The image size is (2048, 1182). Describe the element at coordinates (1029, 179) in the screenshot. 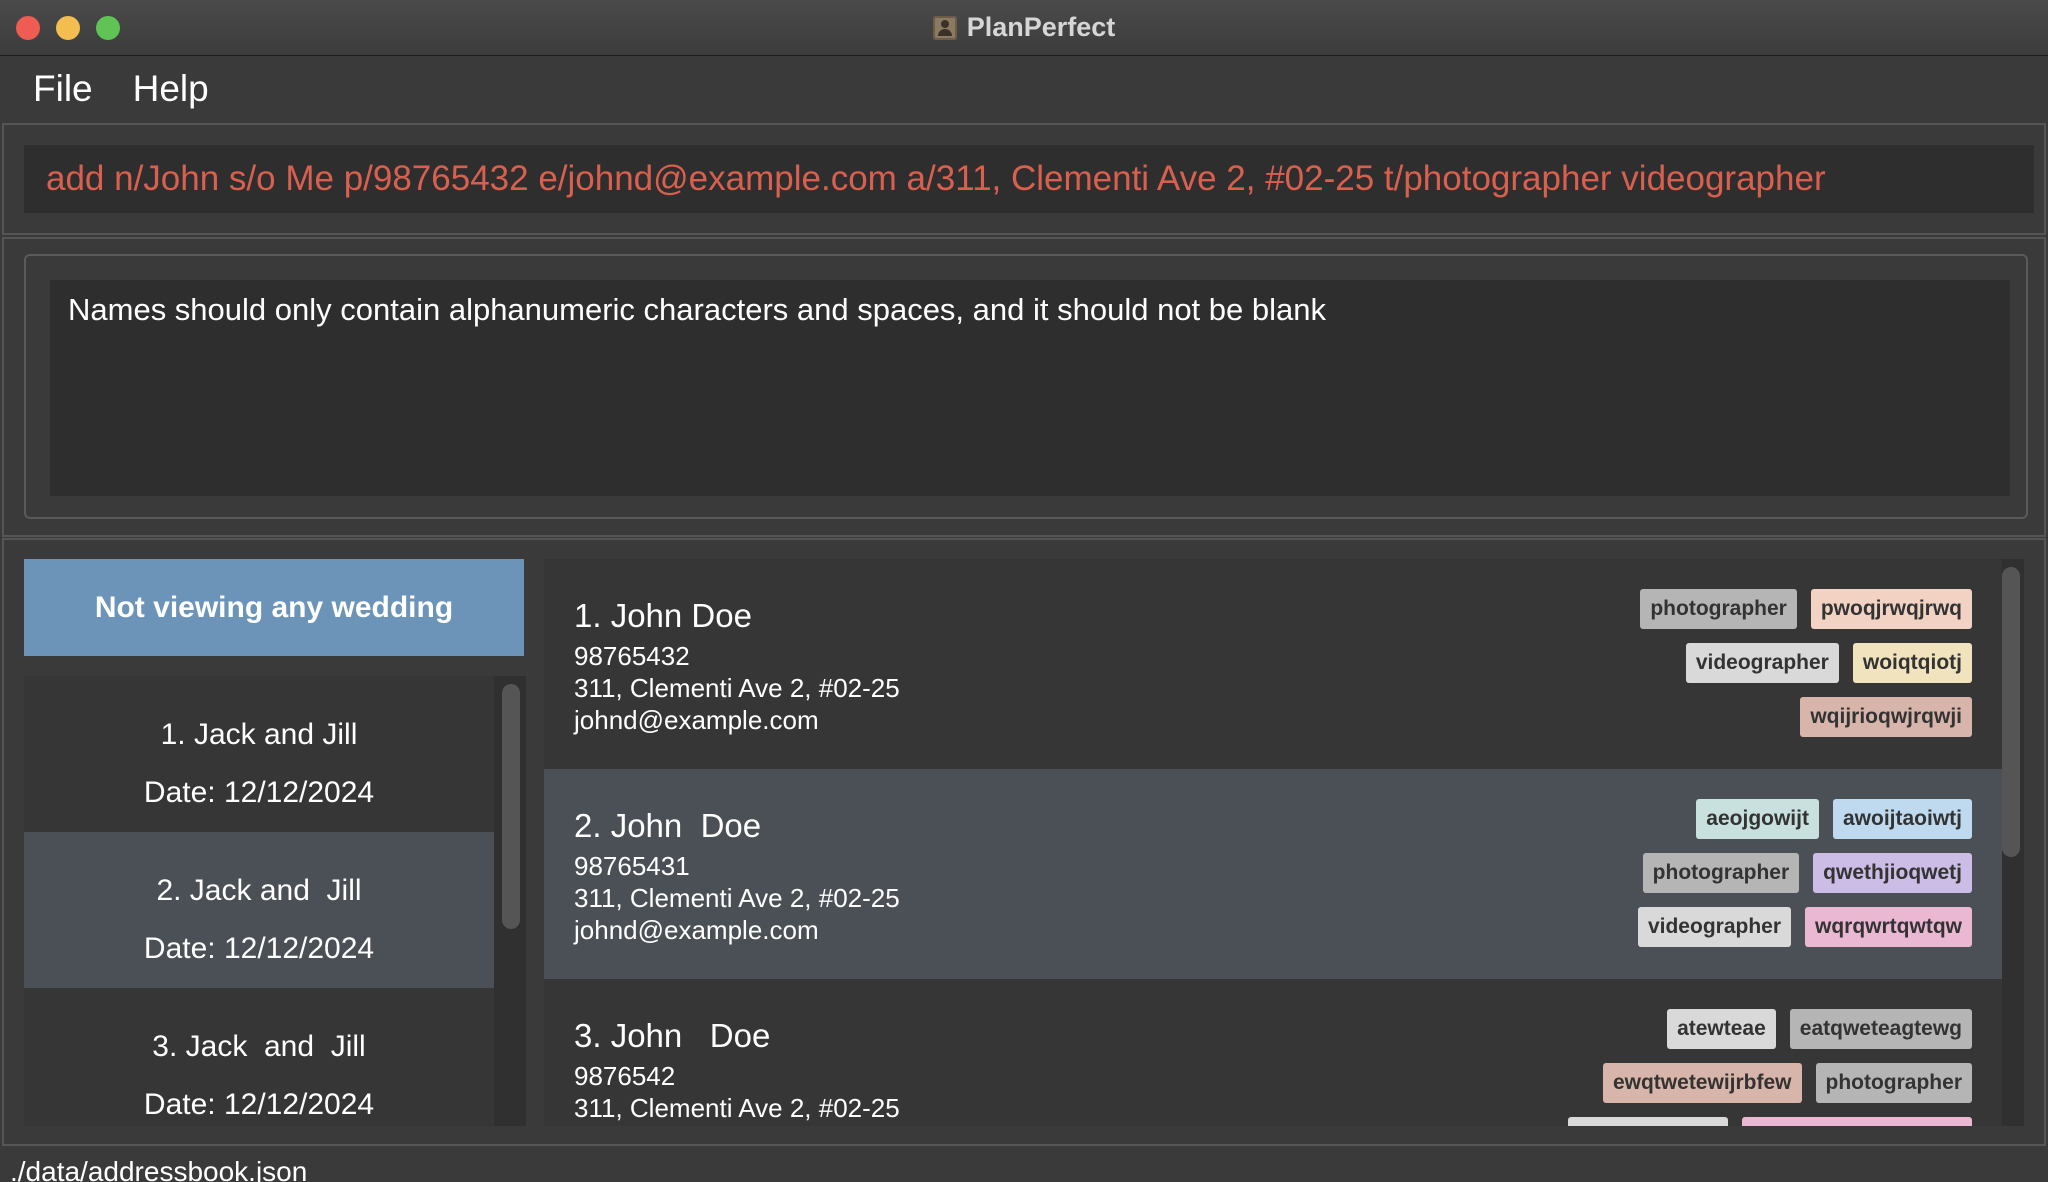

I see `command-input` at that location.